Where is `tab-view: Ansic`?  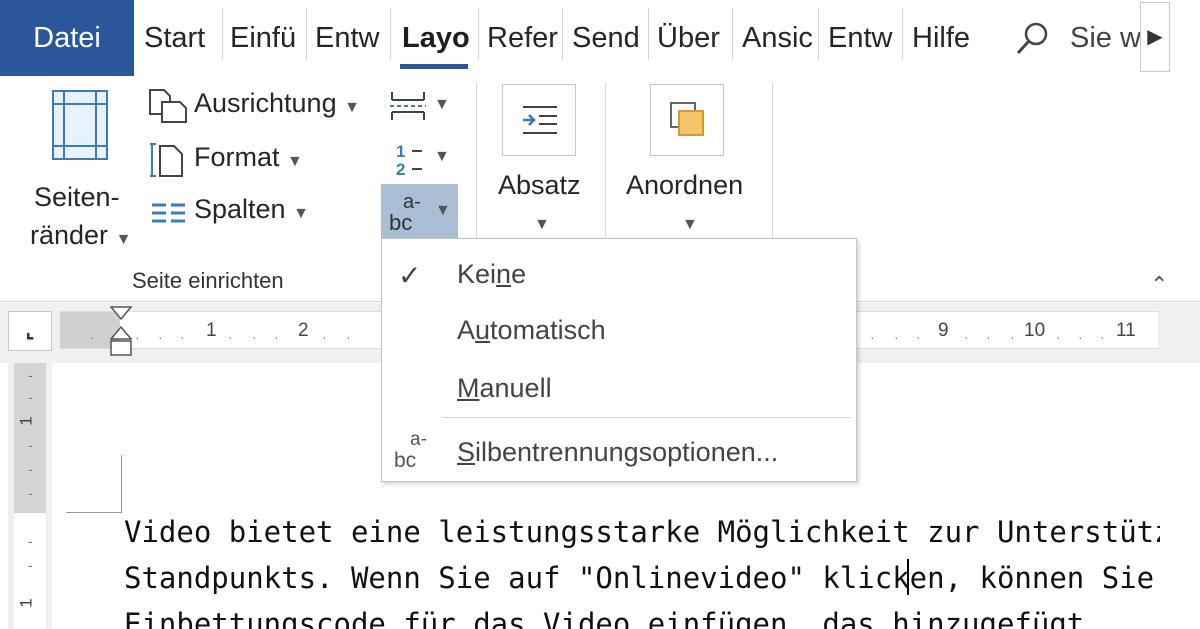 tab-view: Ansic is located at coordinates (775, 38).